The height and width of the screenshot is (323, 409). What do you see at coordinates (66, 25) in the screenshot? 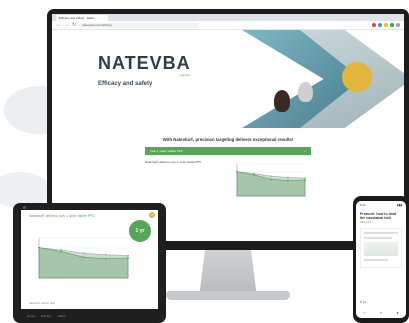
I see `forward-arrow-icon: →` at bounding box center [66, 25].